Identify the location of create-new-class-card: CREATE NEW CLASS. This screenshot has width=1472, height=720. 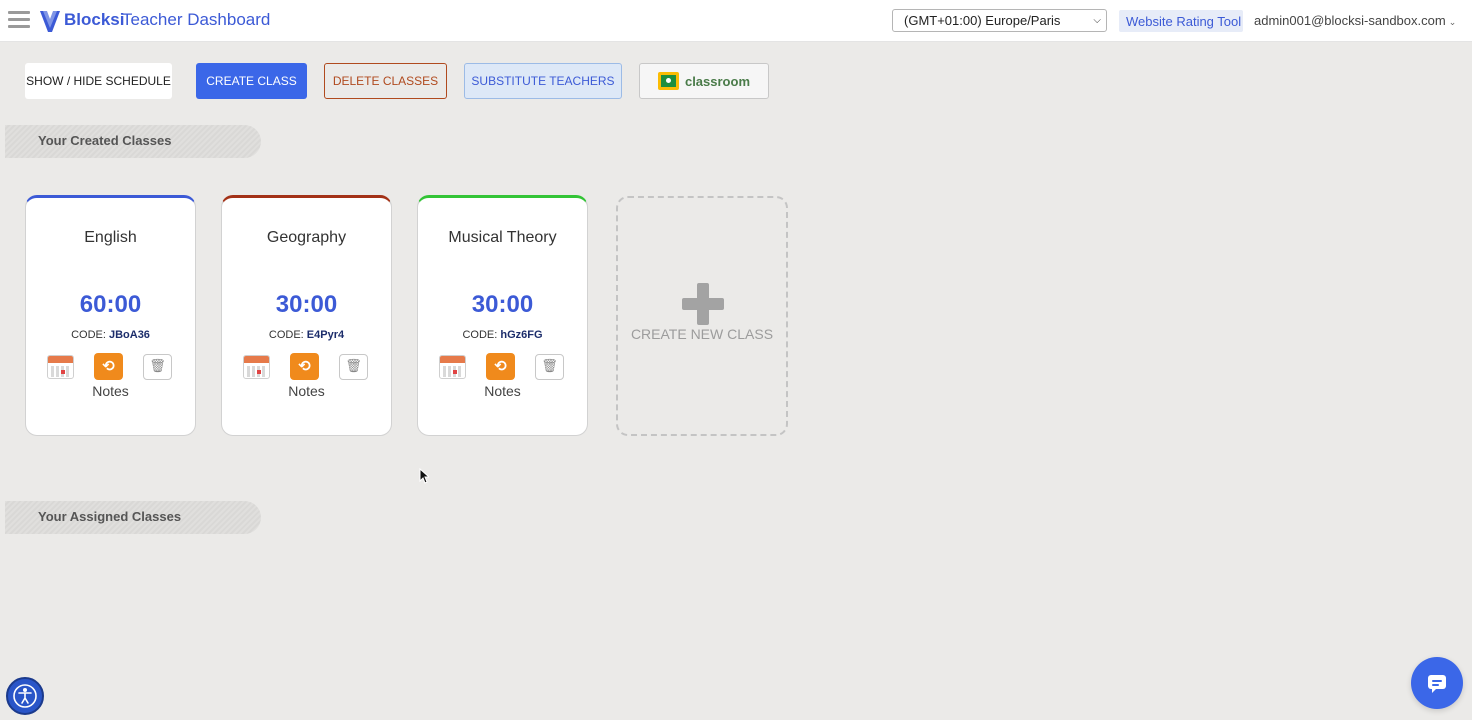
(702, 316).